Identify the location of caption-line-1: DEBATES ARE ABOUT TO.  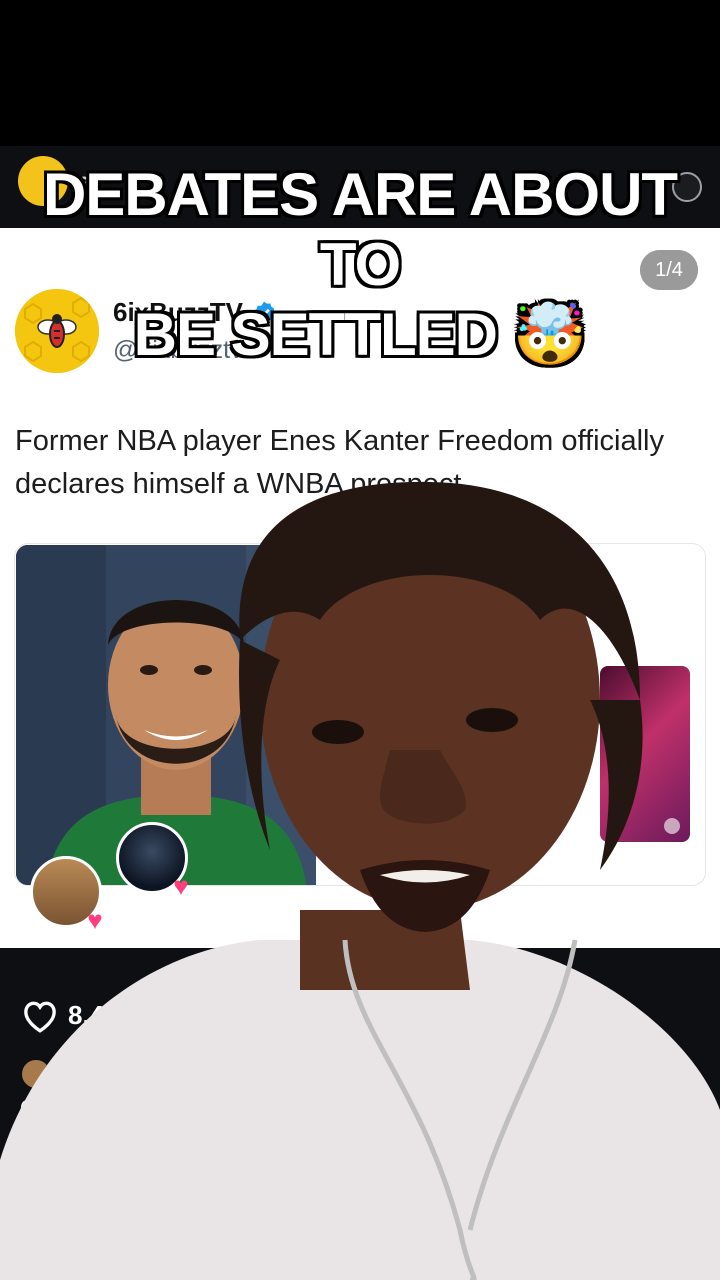
(360, 229).